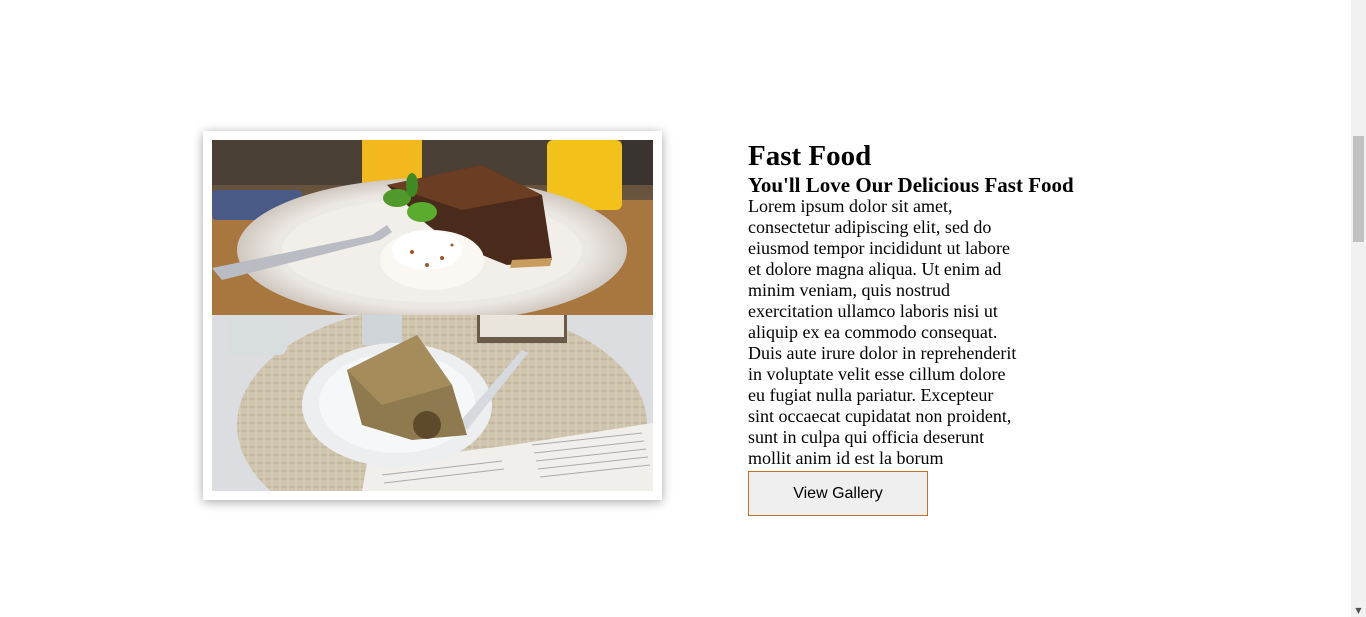 The height and width of the screenshot is (617, 1366). Describe the element at coordinates (810, 156) in the screenshot. I see `page-title: Fast Food` at that location.